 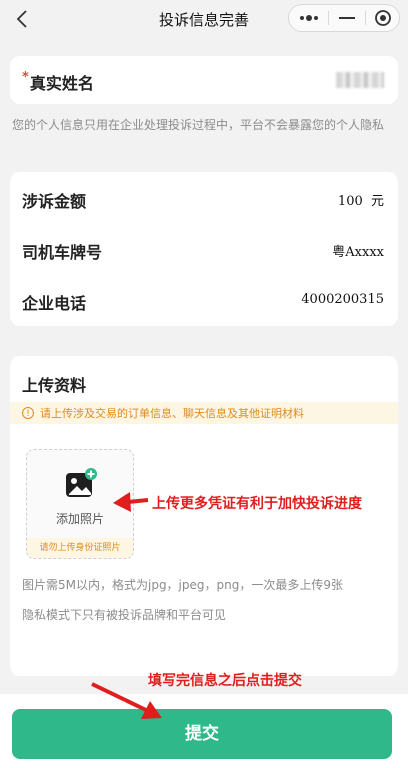 I want to click on plate-row: 司机车牌号 粤Axxxx, so click(x=203, y=250).